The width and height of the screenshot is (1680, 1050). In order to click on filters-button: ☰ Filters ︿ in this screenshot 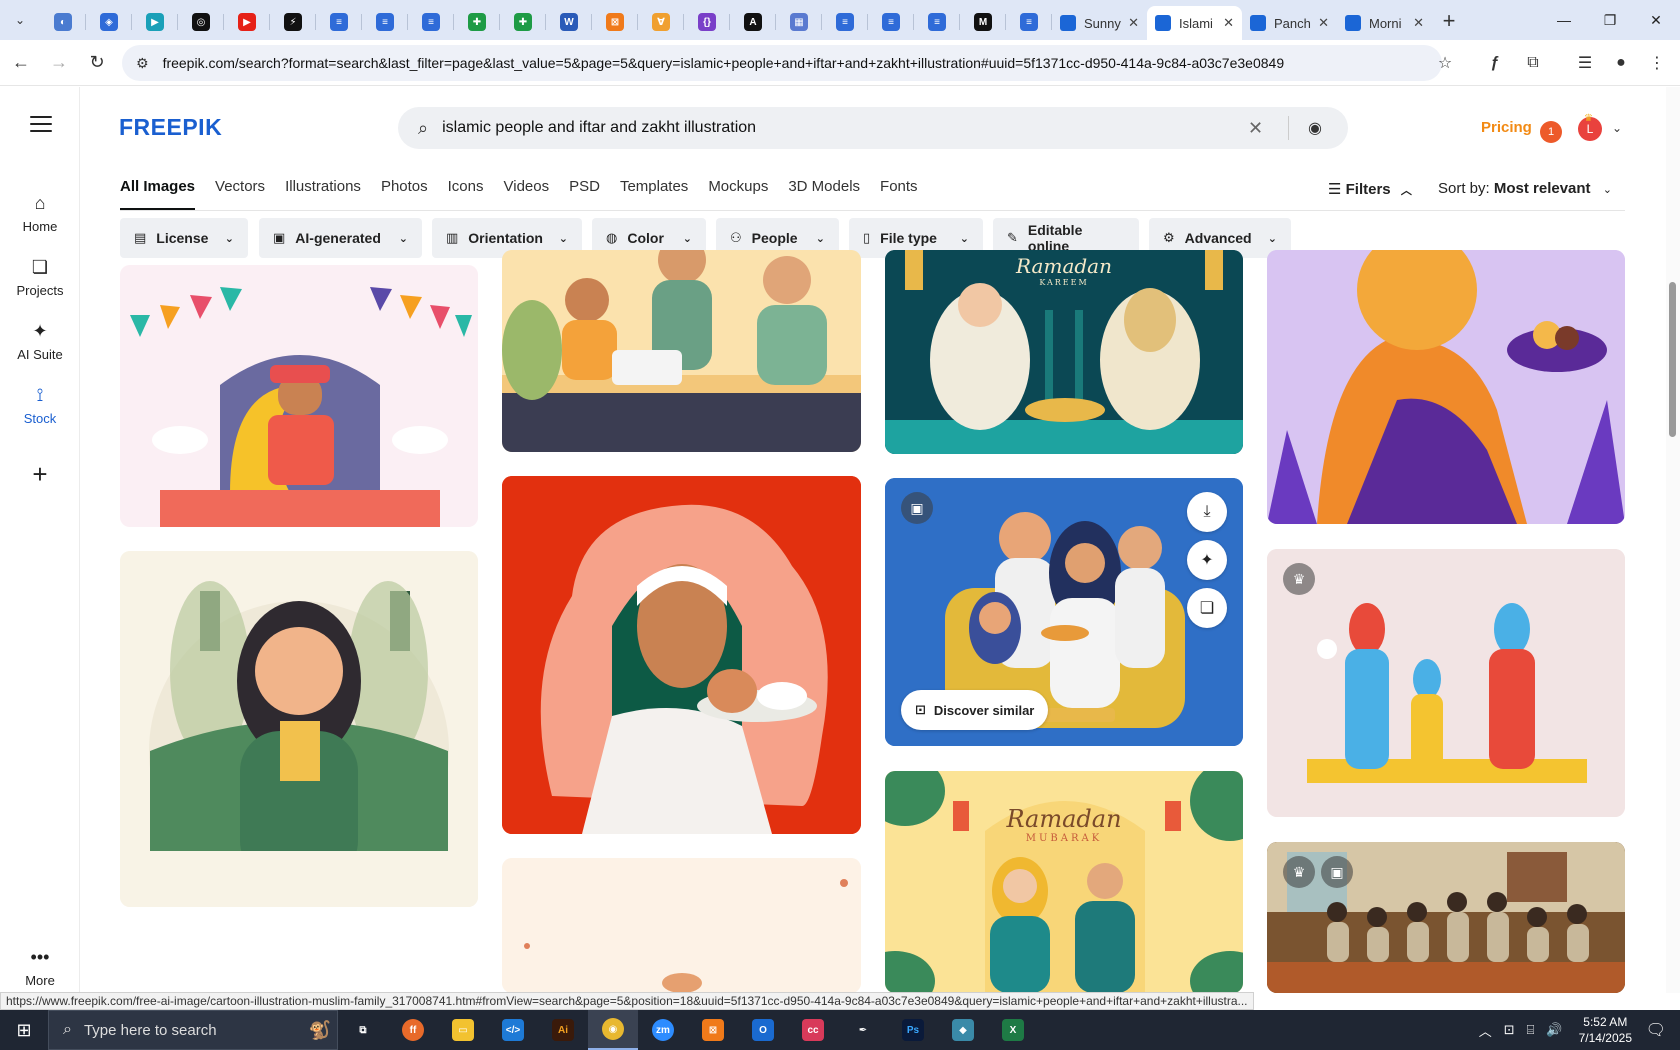, I will do `click(1370, 189)`.